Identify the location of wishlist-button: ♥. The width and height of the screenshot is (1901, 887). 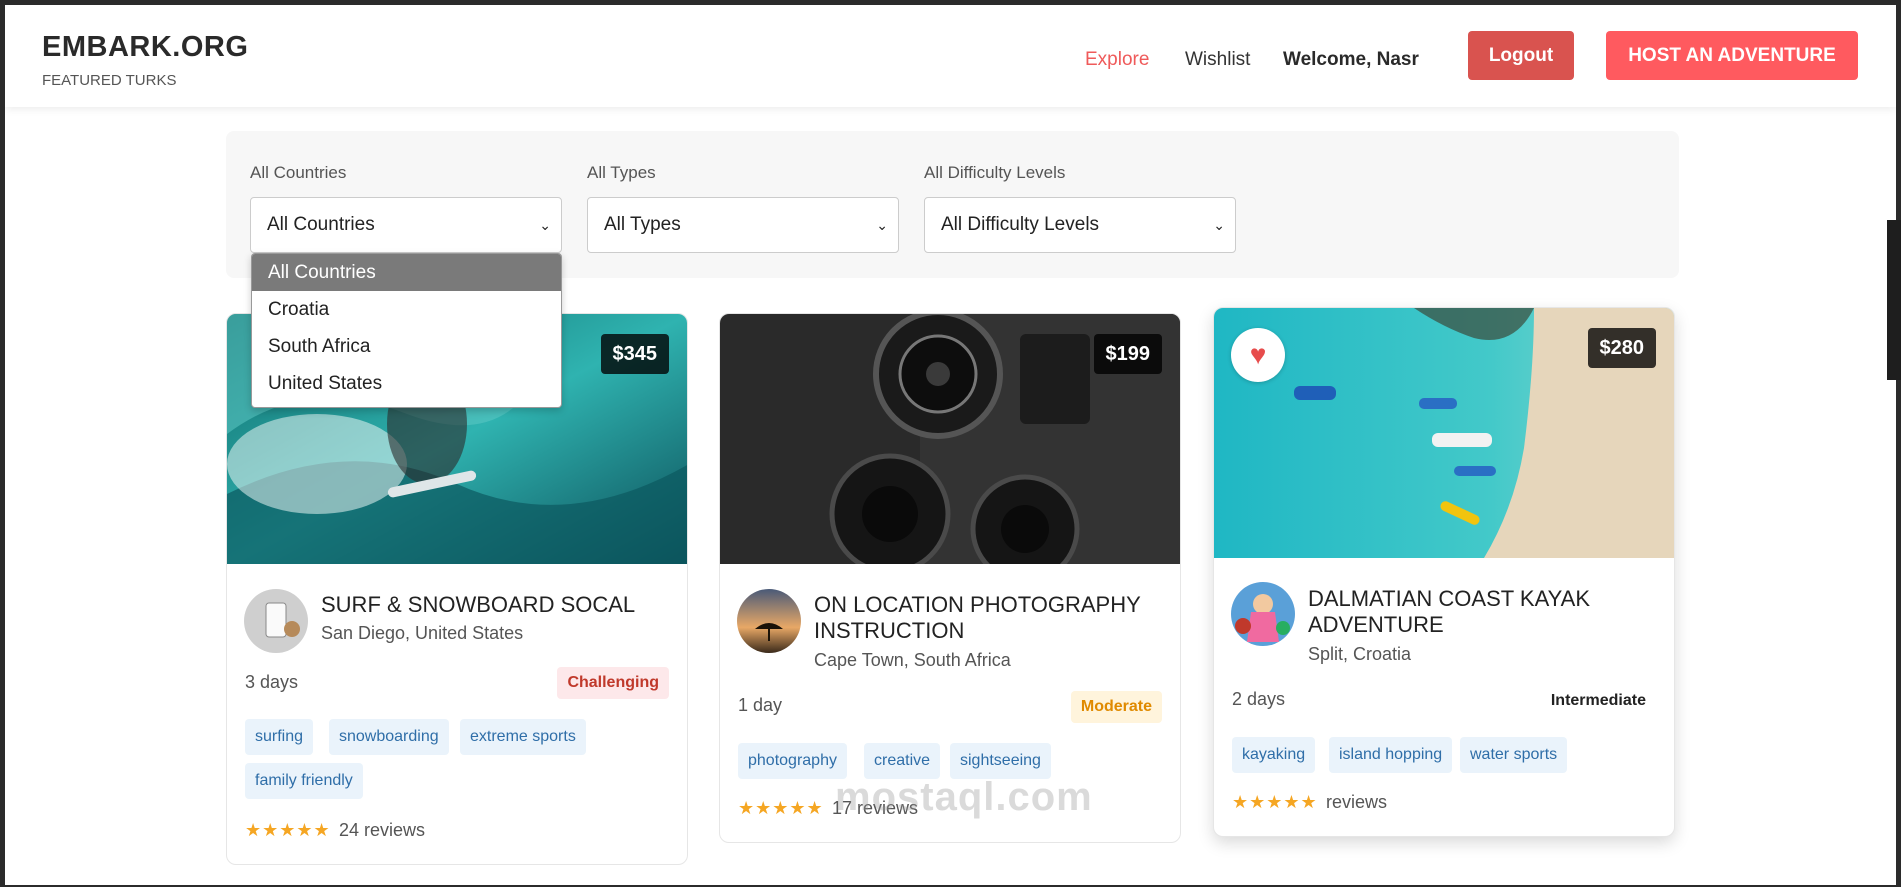
(1258, 355).